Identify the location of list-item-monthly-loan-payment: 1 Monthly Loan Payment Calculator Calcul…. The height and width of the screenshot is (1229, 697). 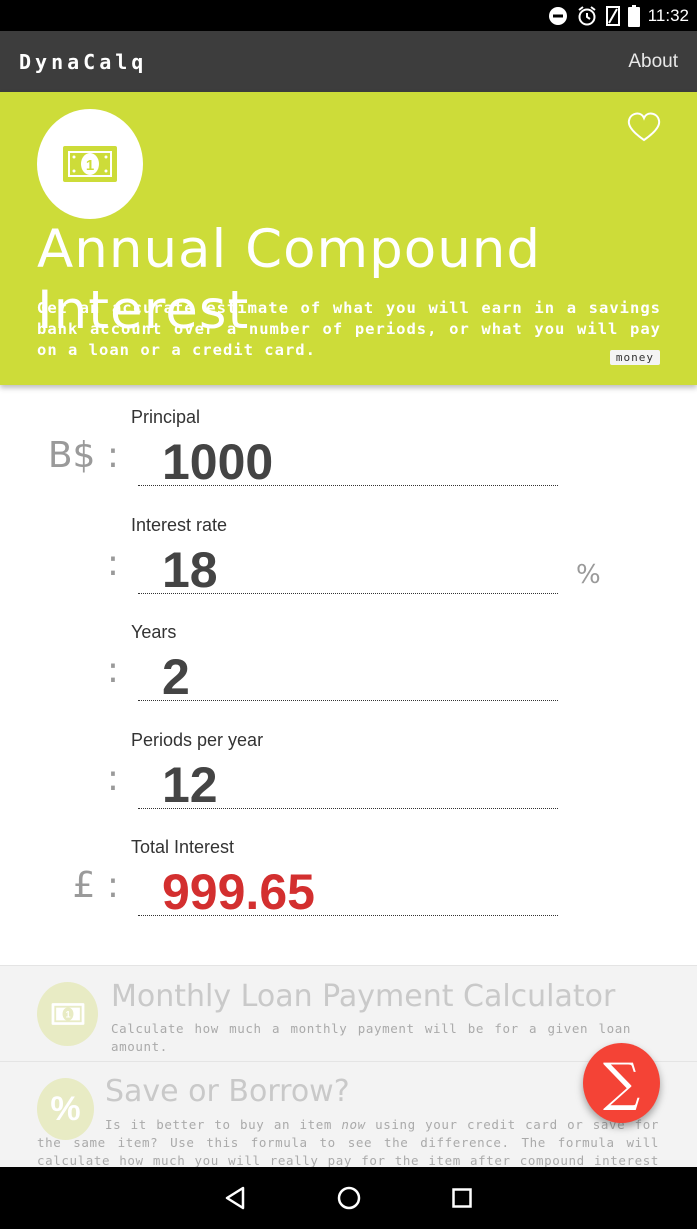
(348, 1013).